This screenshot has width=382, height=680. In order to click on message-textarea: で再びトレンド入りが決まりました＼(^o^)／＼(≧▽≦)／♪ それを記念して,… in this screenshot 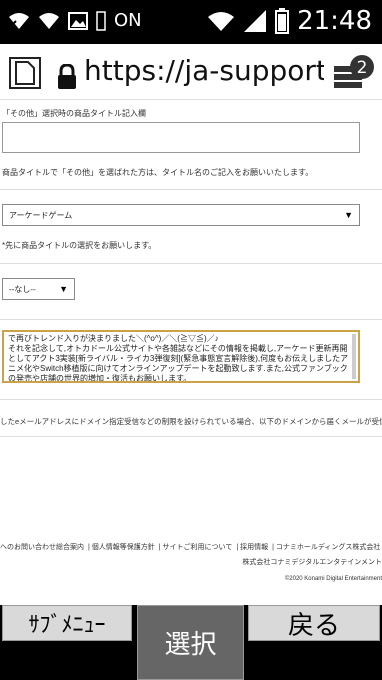, I will do `click(181, 356)`.